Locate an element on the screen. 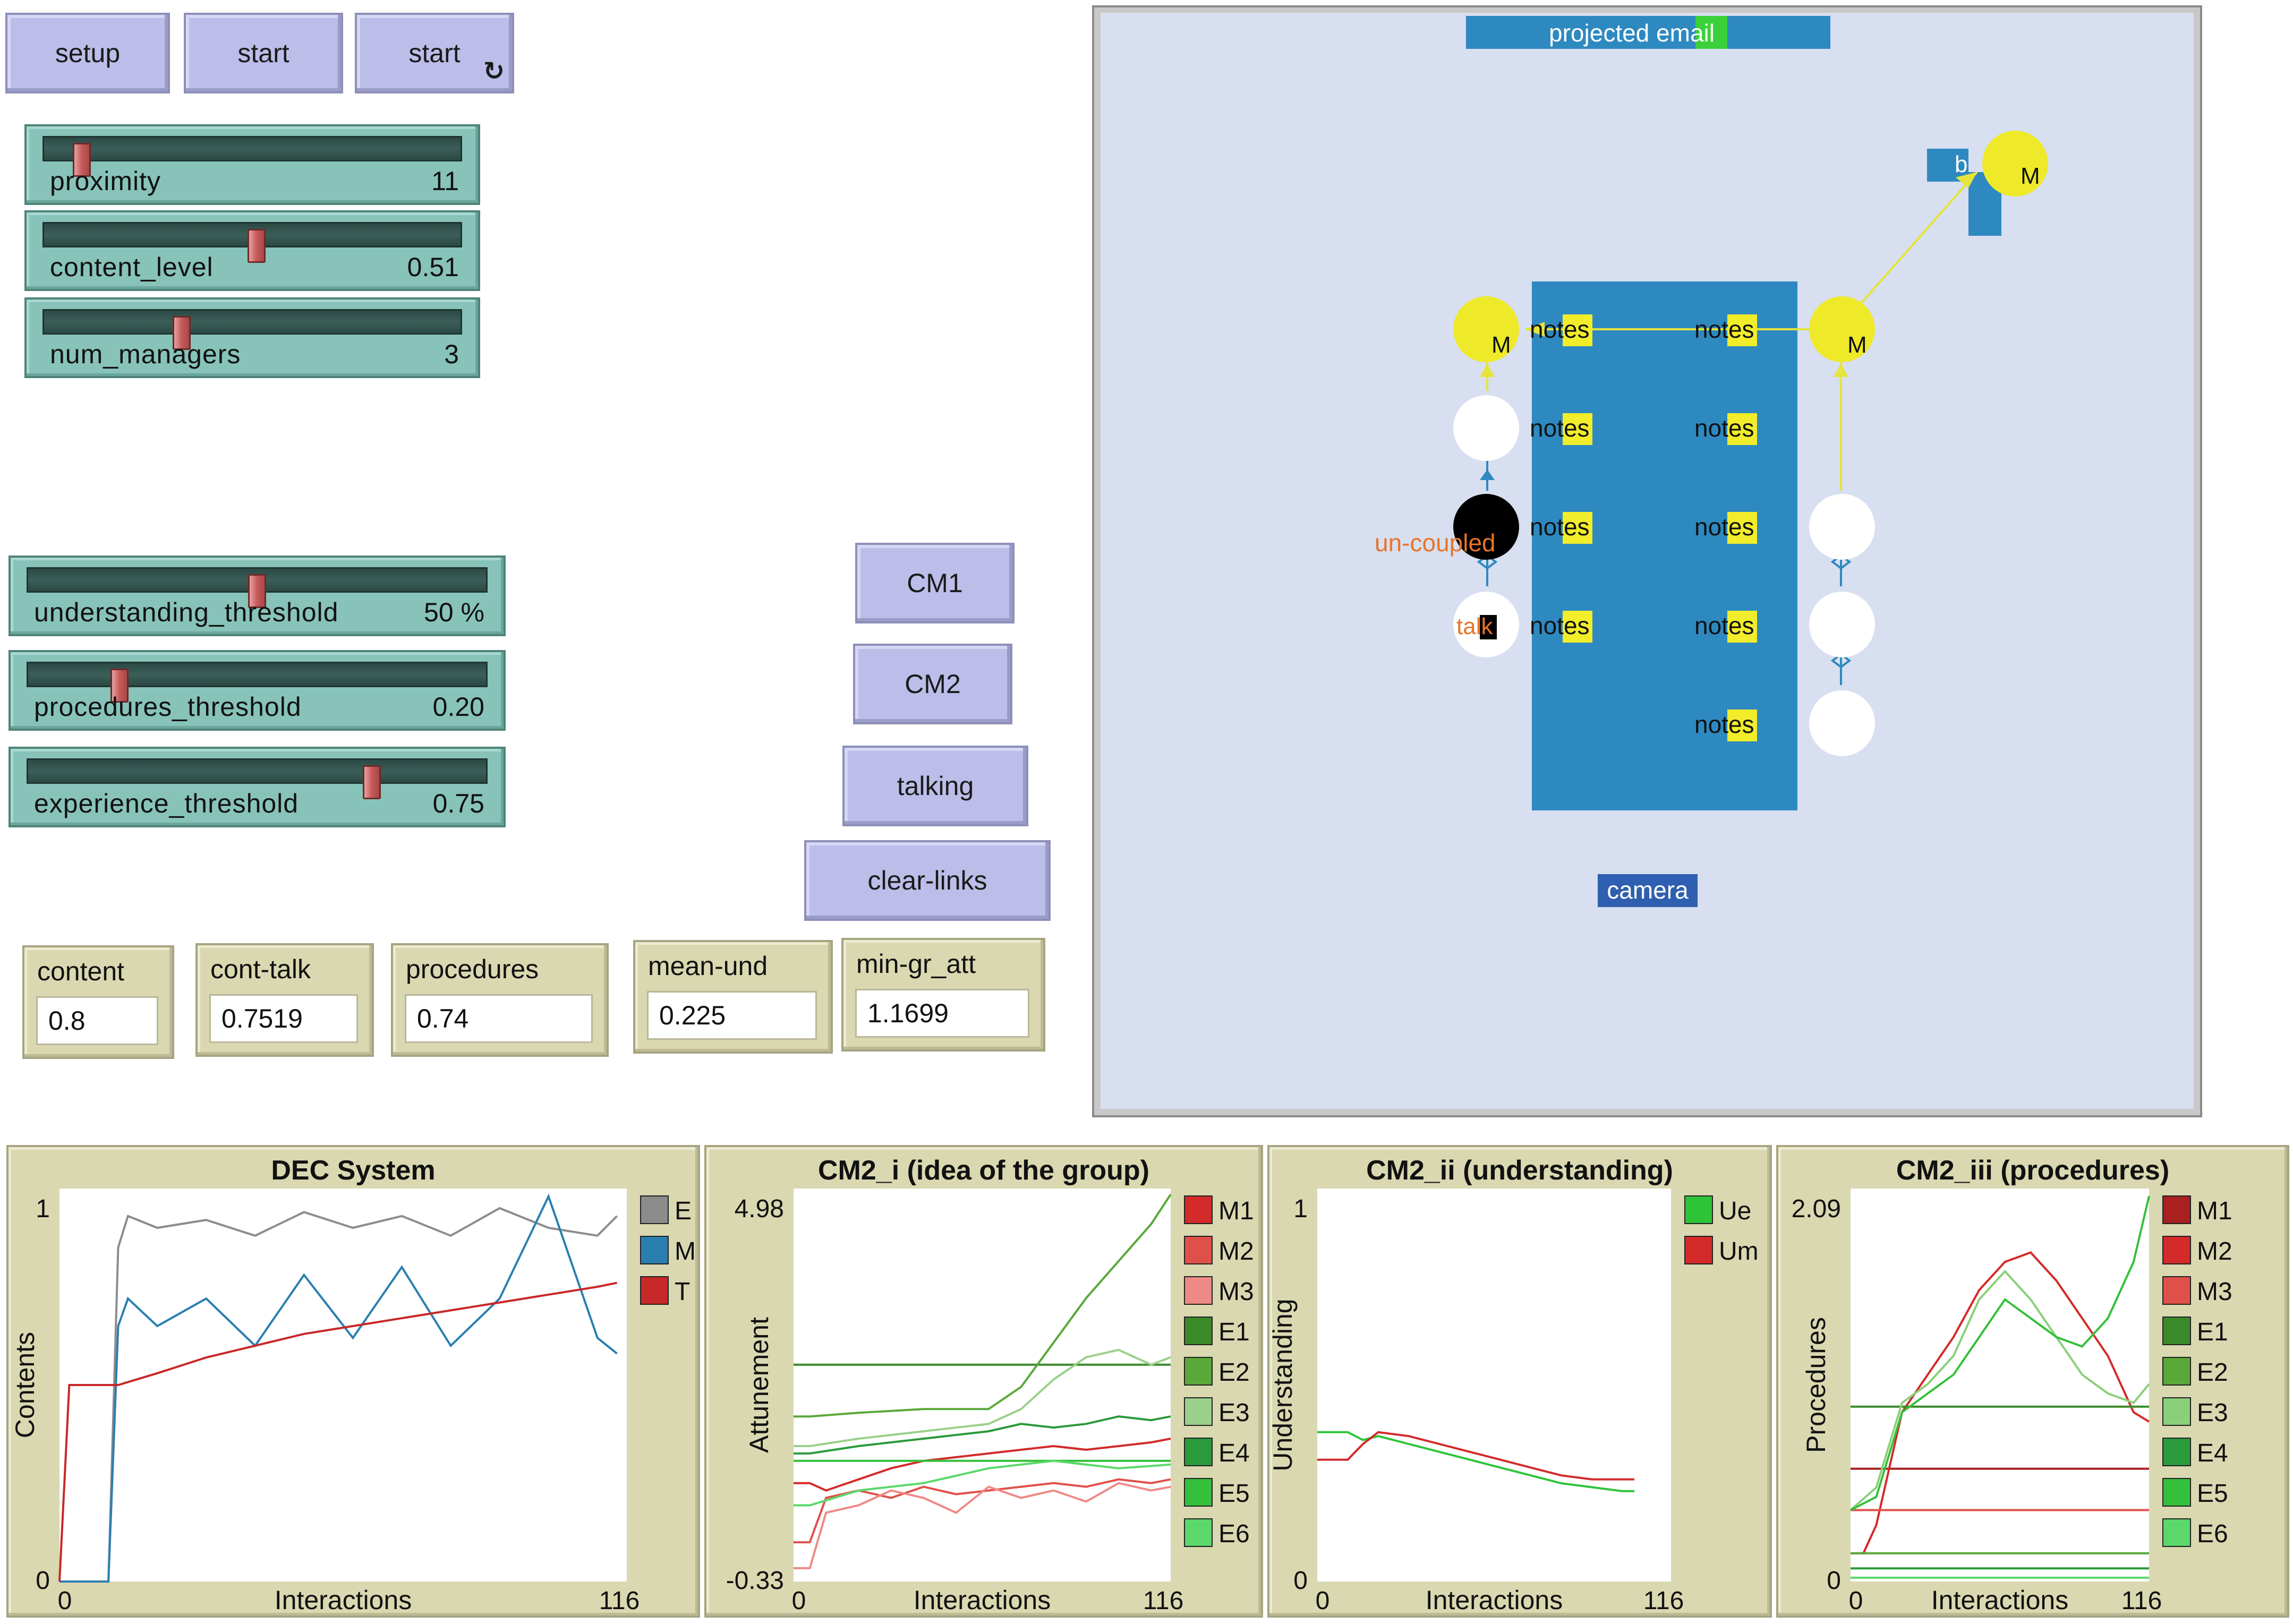 This screenshot has width=2293, height=1624. legend-label: E1 is located at coordinates (2212, 1332).